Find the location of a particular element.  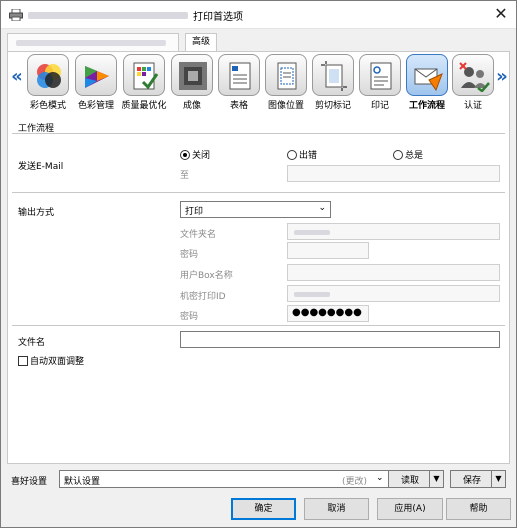

folder-name-field is located at coordinates (393, 231).